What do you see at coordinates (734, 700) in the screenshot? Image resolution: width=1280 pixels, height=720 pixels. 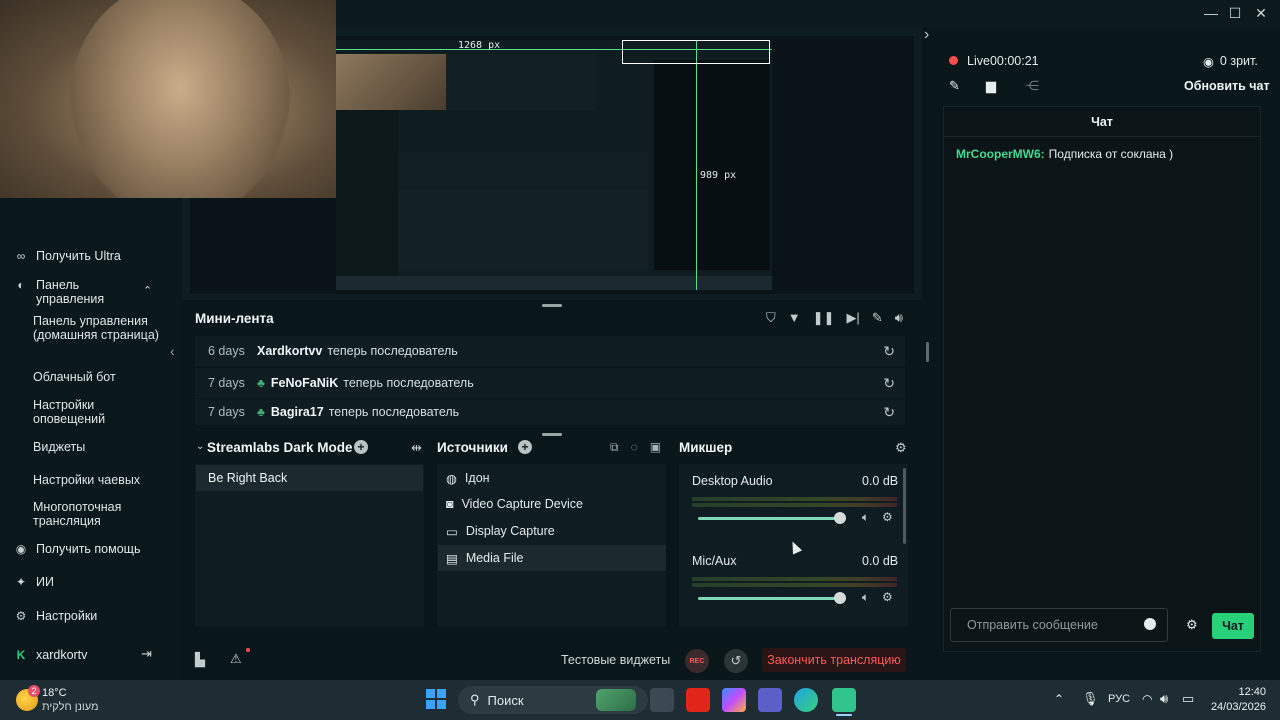 I see `copilot-icon` at bounding box center [734, 700].